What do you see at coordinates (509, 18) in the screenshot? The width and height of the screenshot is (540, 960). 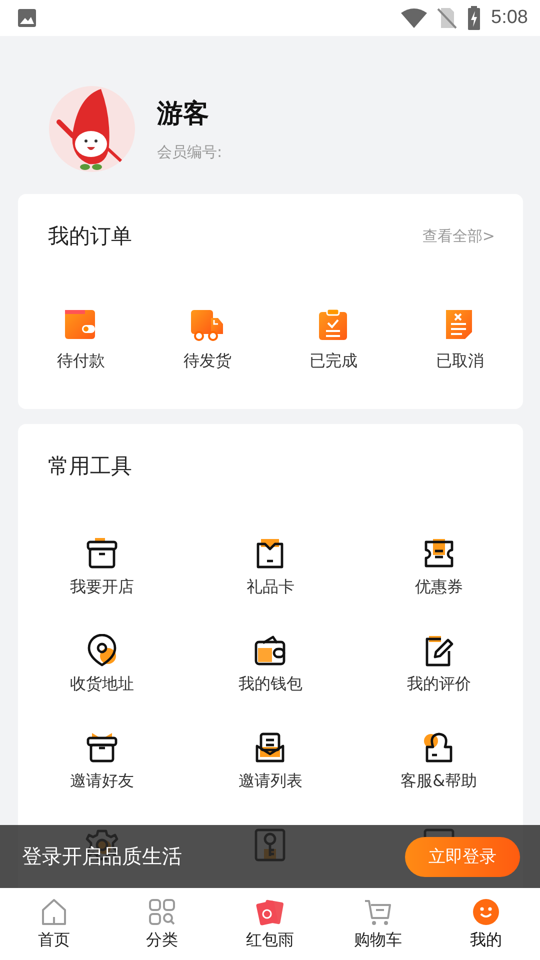 I see `clock-time: 5:08` at bounding box center [509, 18].